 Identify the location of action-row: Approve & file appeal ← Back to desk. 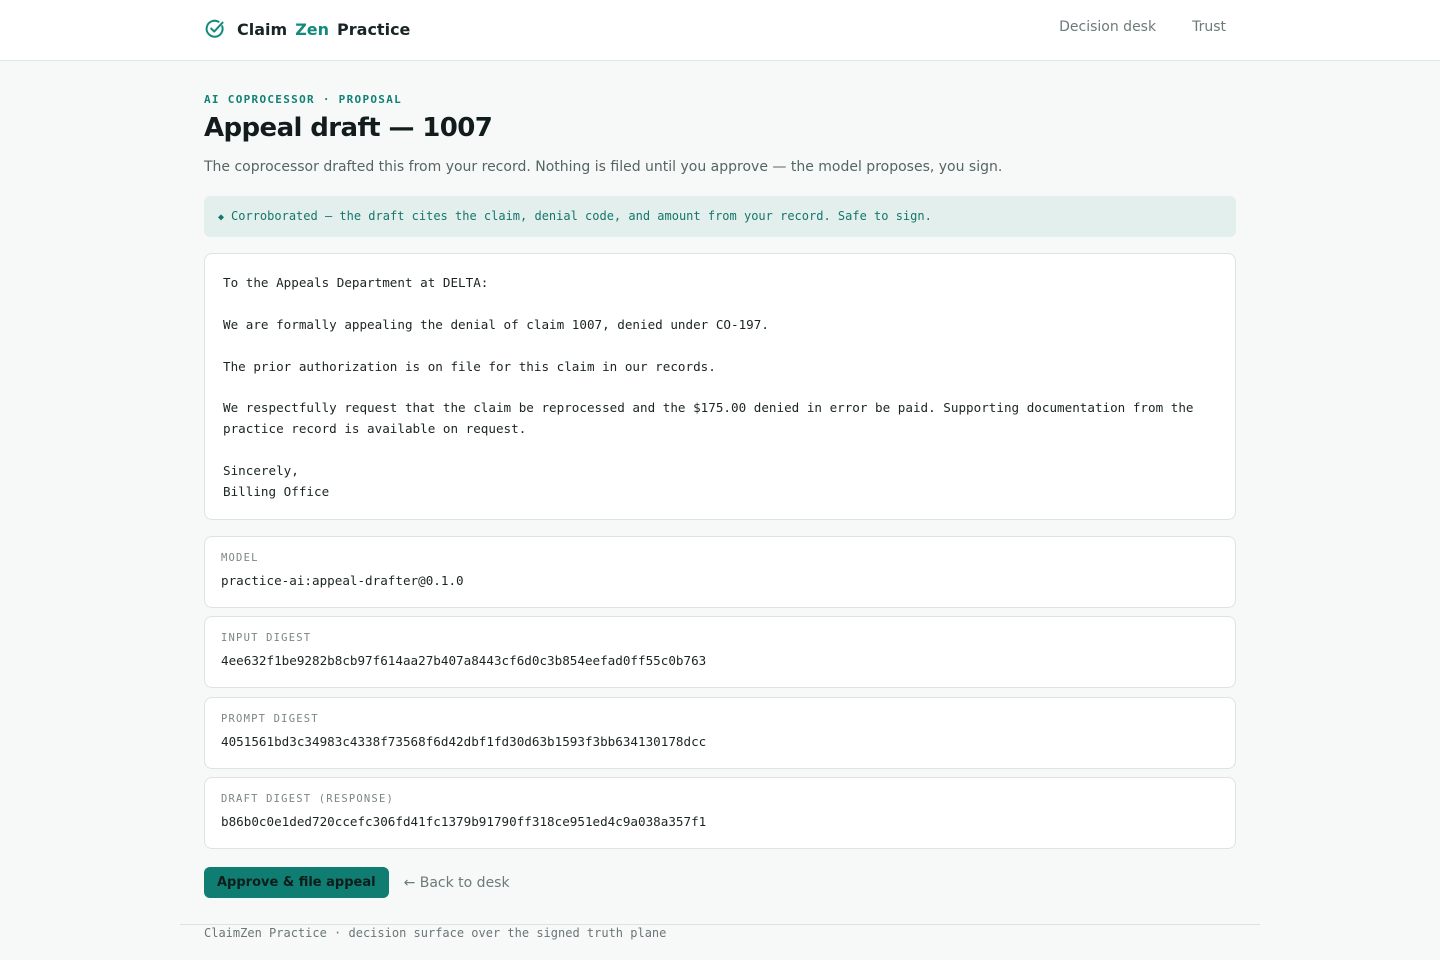
(357, 882).